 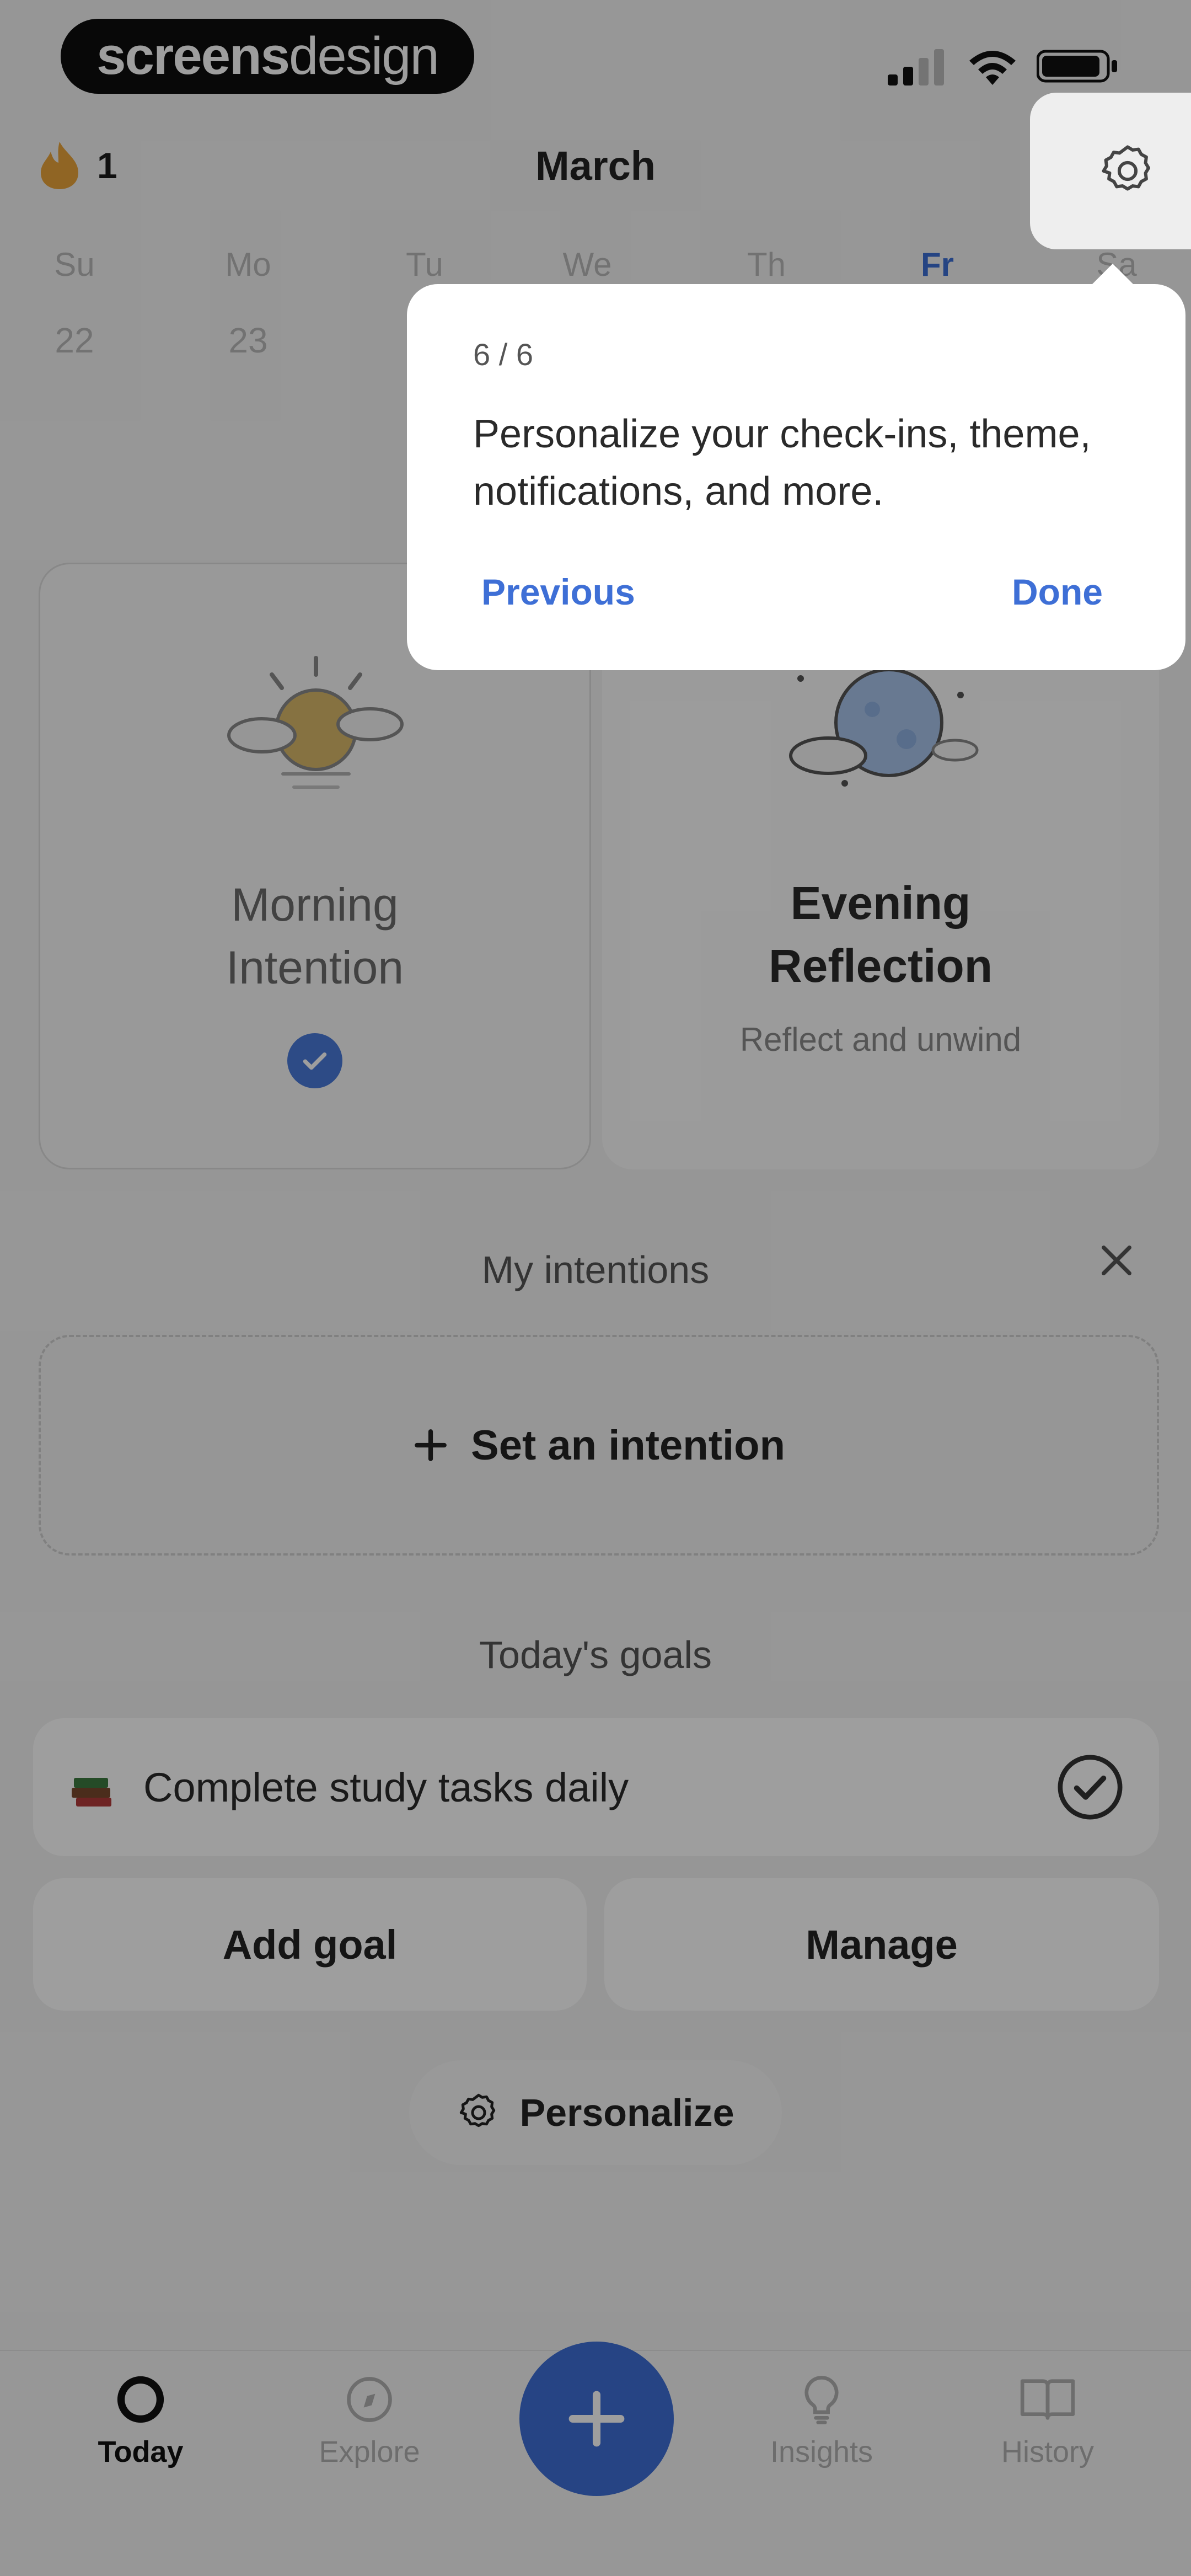 I want to click on tooltip-arrow, so click(x=1113, y=275).